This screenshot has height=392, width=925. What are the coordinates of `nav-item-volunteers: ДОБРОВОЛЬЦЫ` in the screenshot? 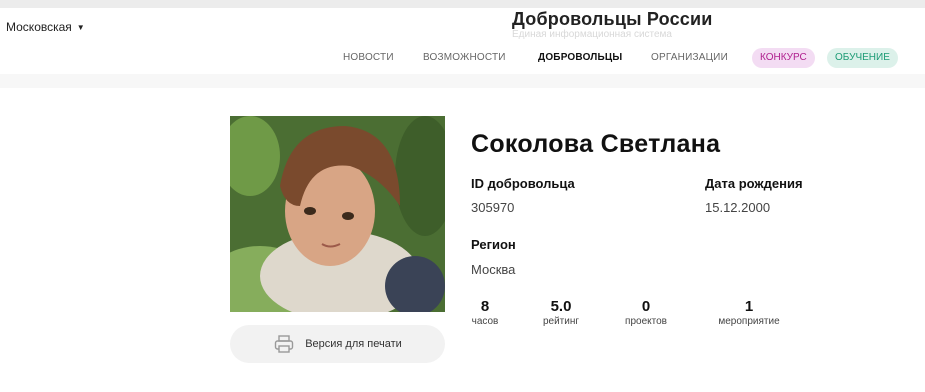 It's located at (580, 57).